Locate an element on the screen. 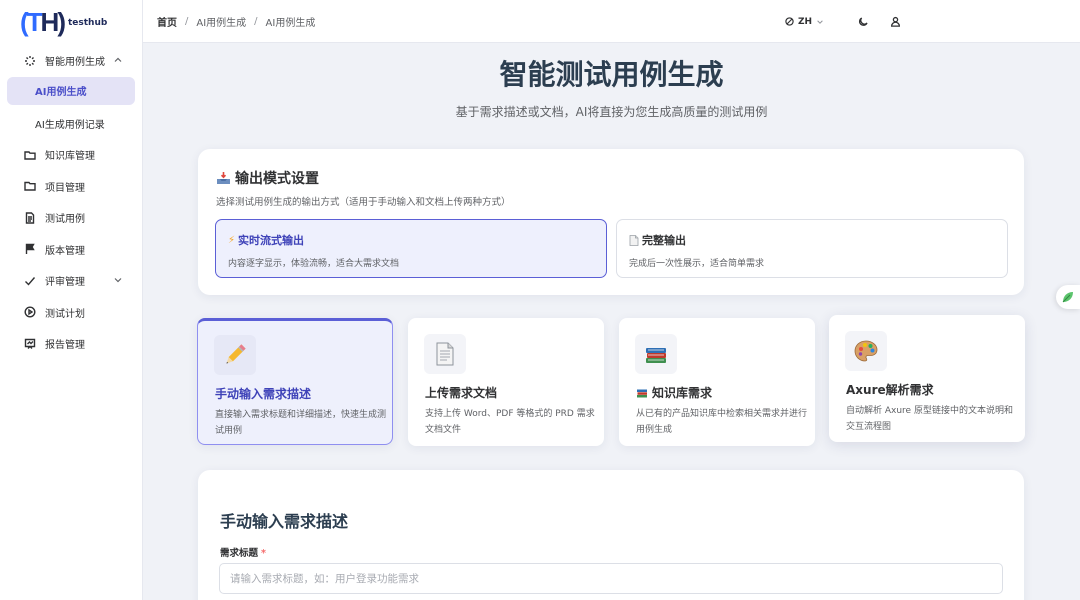 The width and height of the screenshot is (1080, 600). play-circle-icon is located at coordinates (30, 312).